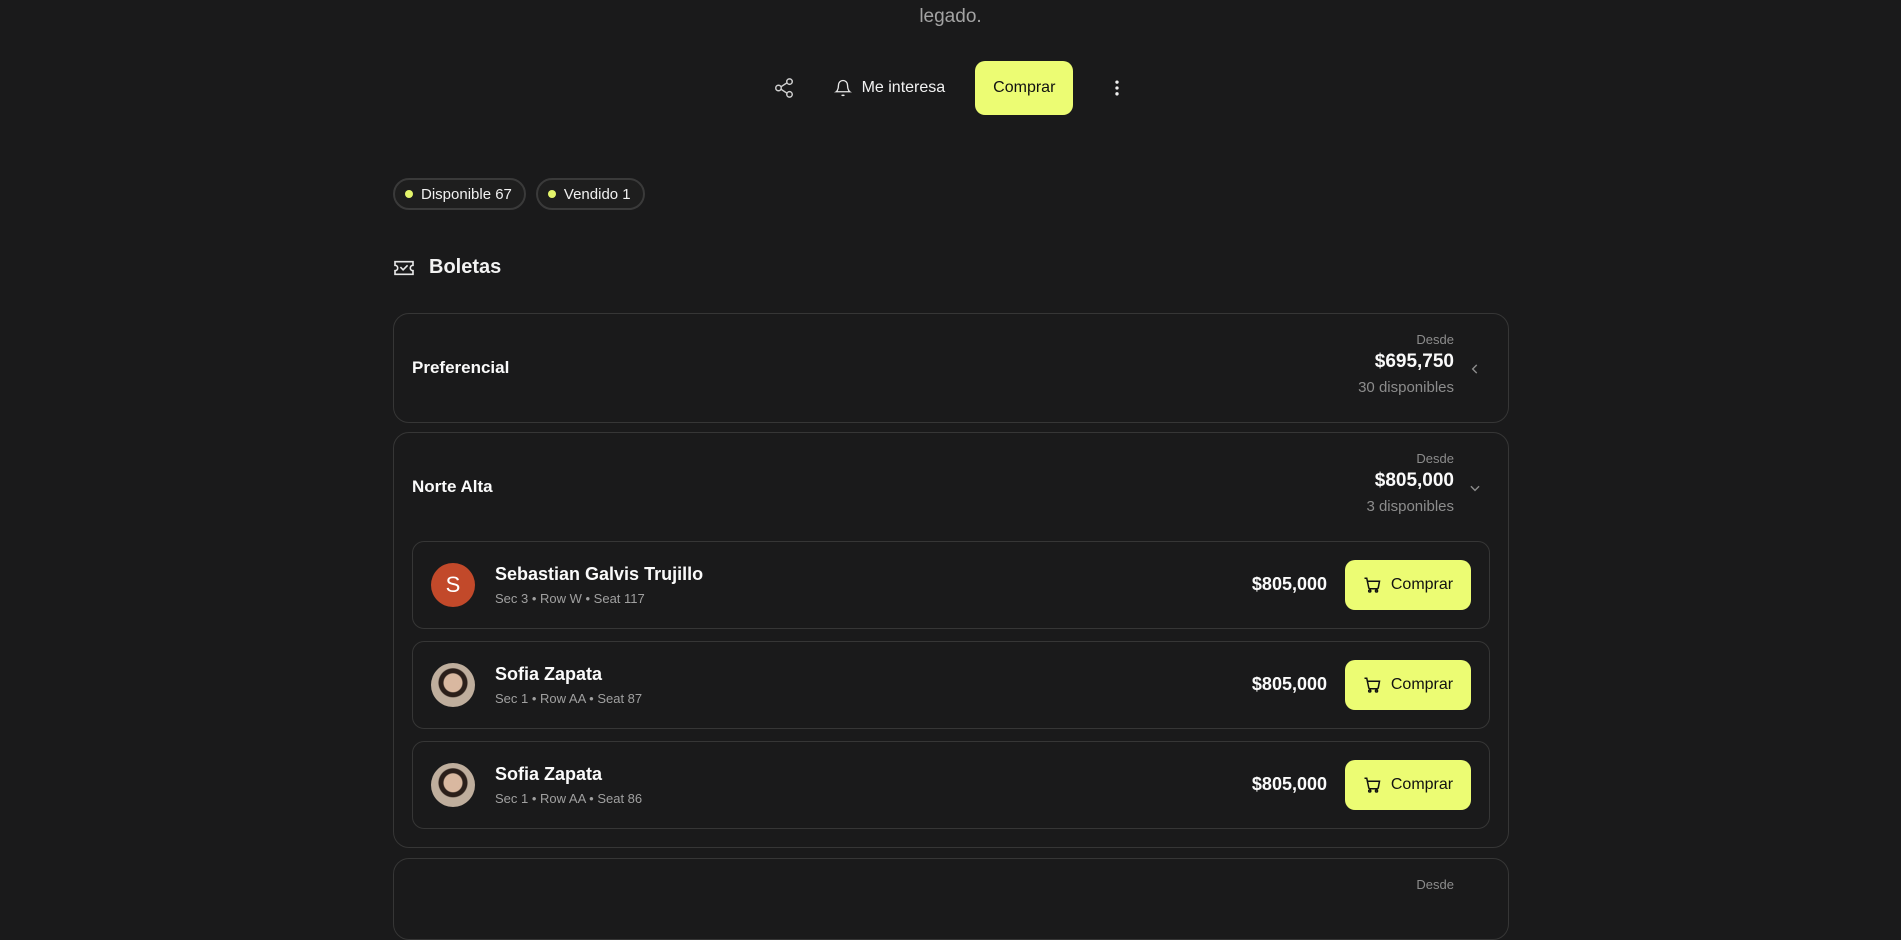  I want to click on tickets-section-header: Boletas, so click(447, 267).